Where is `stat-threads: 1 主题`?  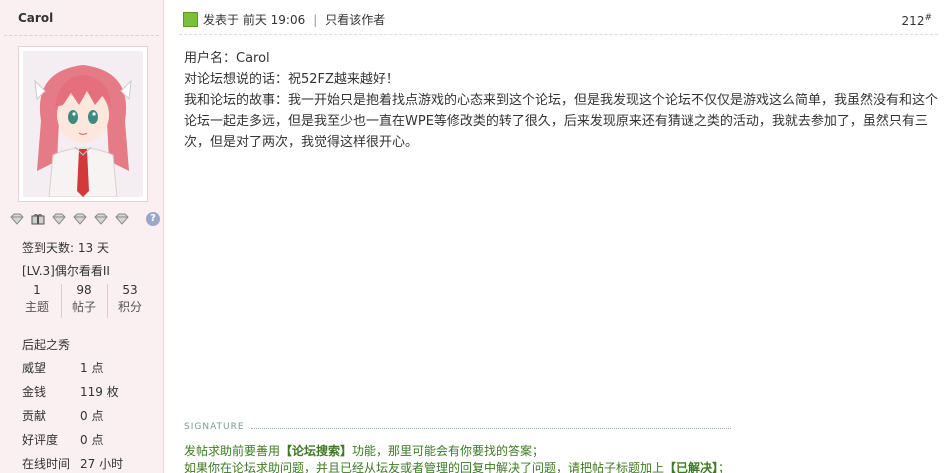 stat-threads: 1 主题 is located at coordinates (37, 299).